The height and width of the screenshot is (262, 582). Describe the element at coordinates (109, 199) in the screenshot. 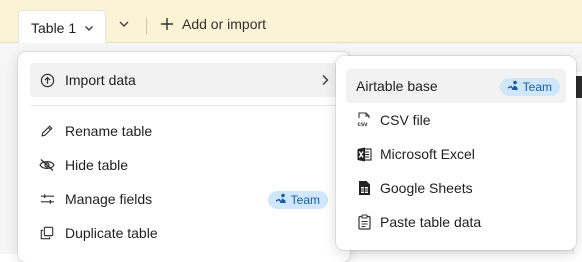

I see `menu-item-label: Manage fields` at that location.